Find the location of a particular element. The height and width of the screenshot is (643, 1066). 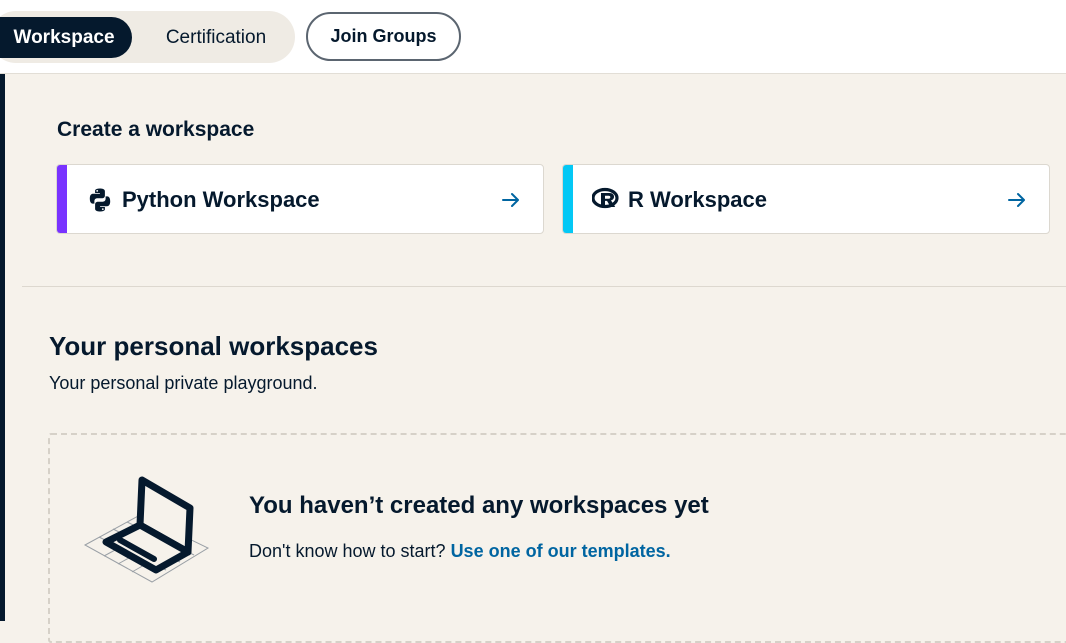

r-logo-icon is located at coordinates (605, 198).